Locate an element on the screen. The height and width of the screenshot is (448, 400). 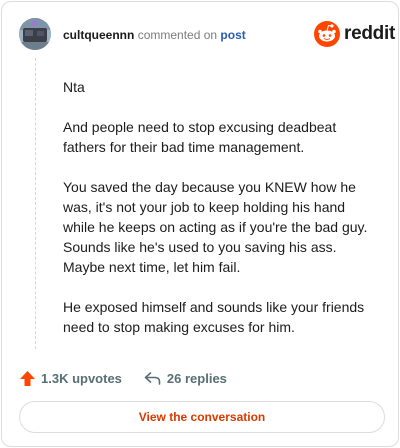
upvote-arrow-icon is located at coordinates (27, 378).